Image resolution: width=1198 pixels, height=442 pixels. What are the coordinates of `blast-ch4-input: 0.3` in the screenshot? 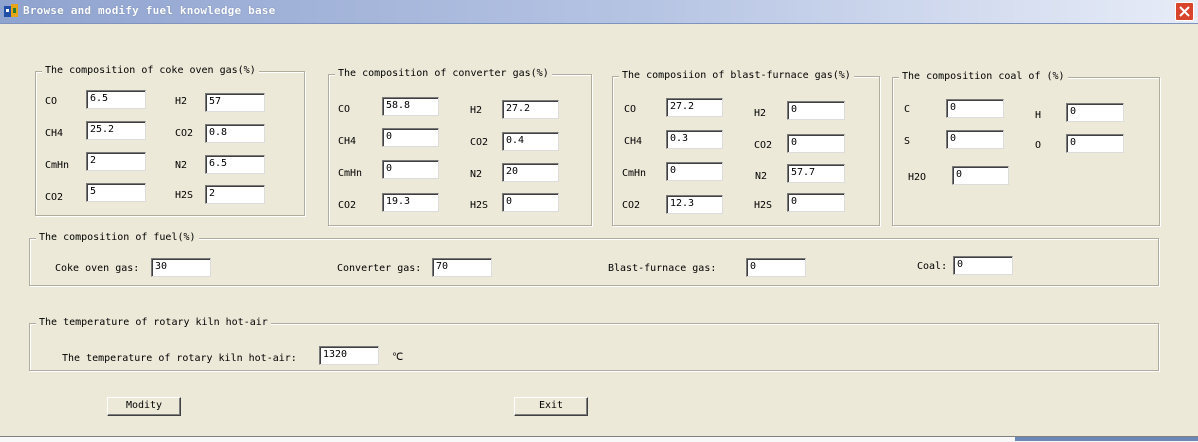 It's located at (694, 139).